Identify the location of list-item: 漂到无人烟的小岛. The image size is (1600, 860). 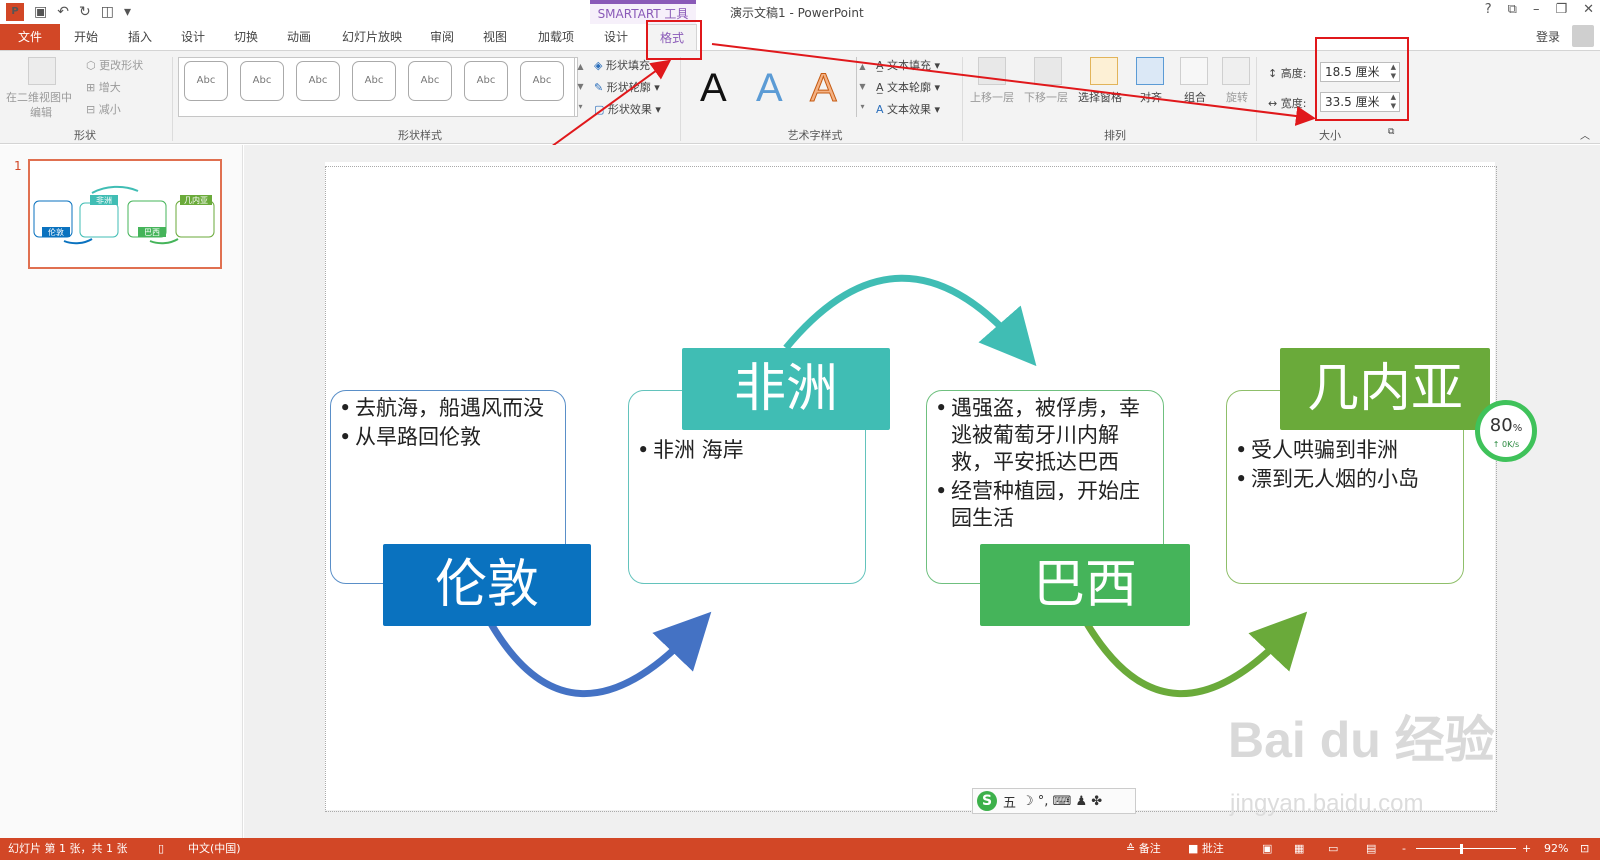
(1345, 479).